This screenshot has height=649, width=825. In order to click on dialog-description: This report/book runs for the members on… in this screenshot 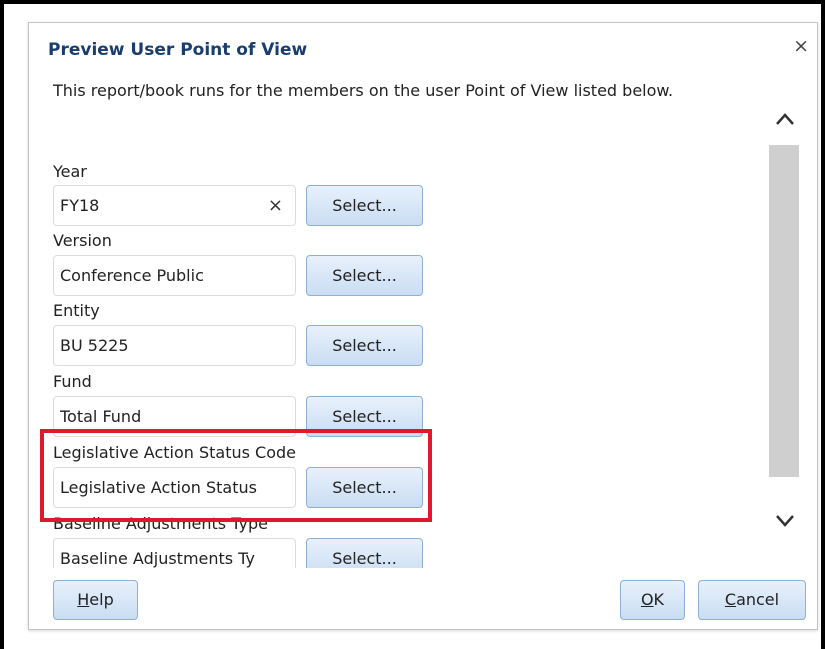, I will do `click(363, 90)`.